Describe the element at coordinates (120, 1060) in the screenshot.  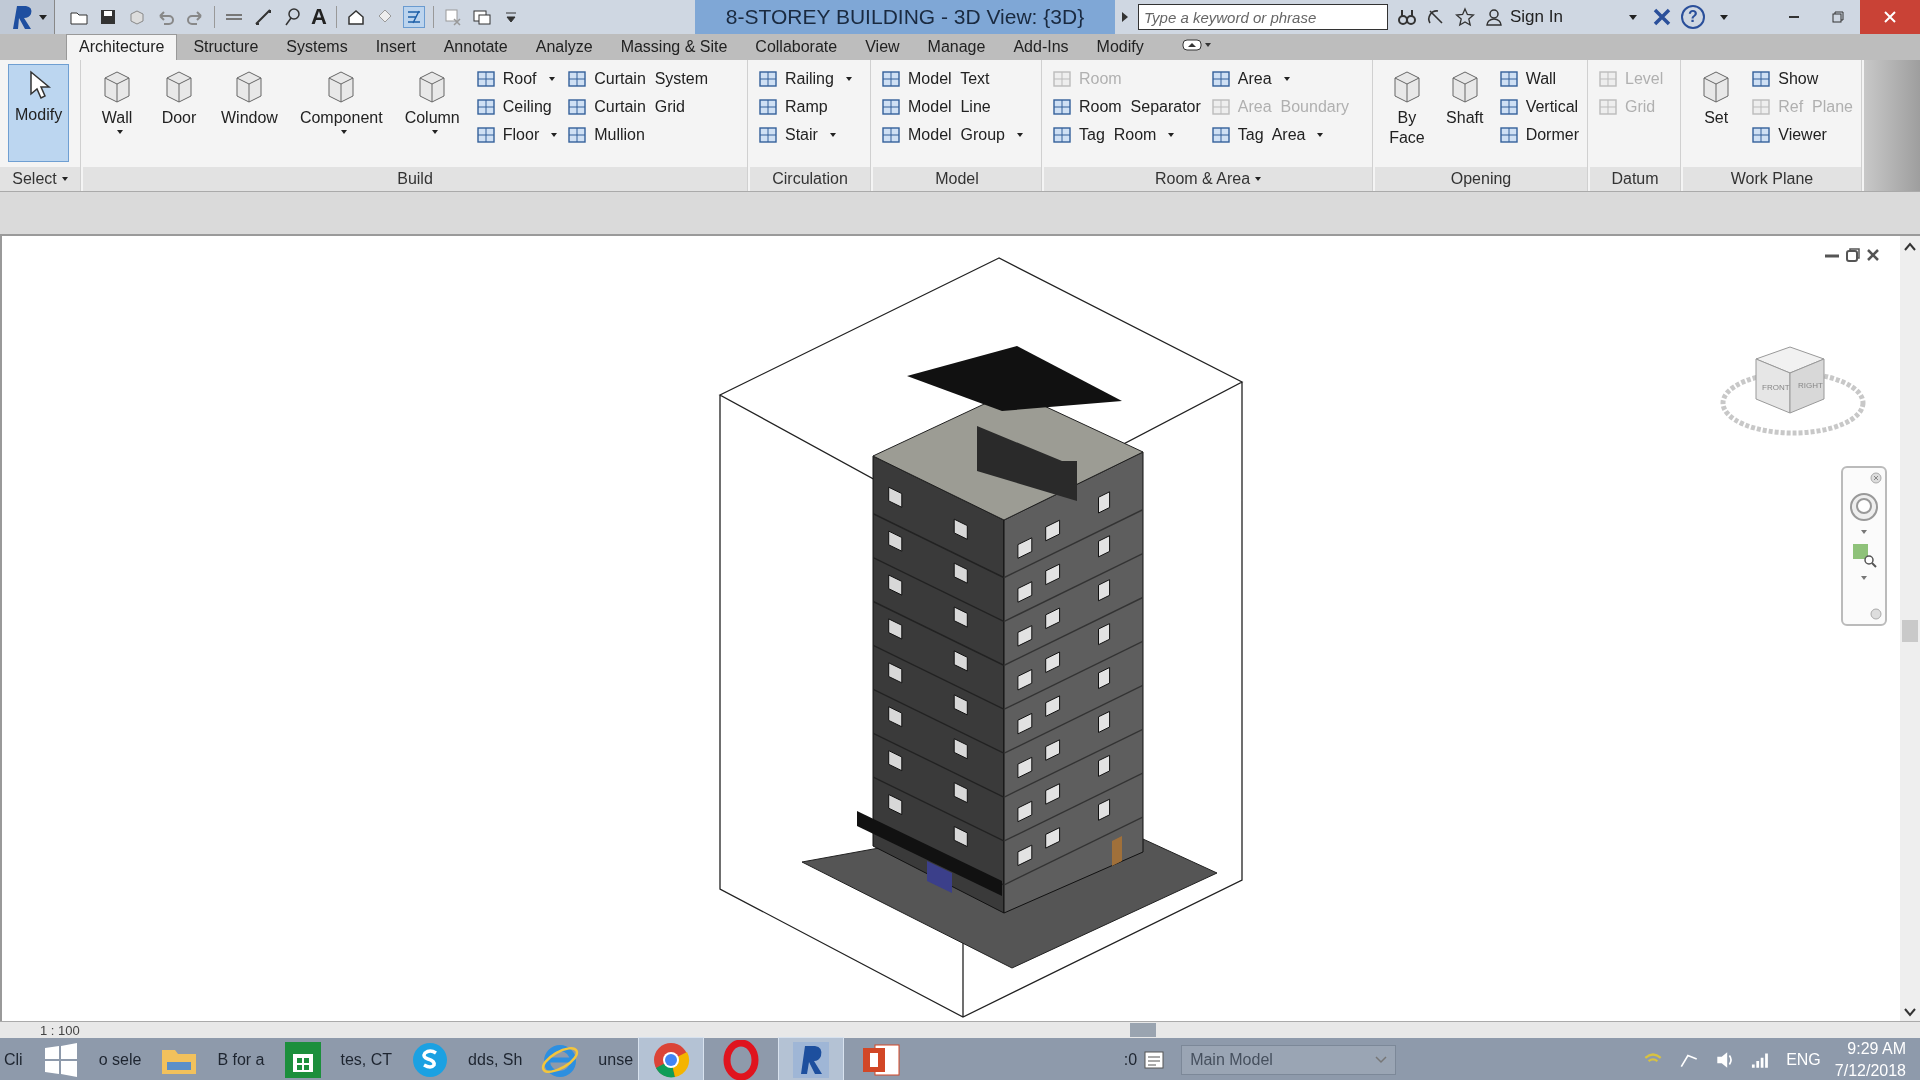
I see `status-hint-fragment: o sele` at that location.